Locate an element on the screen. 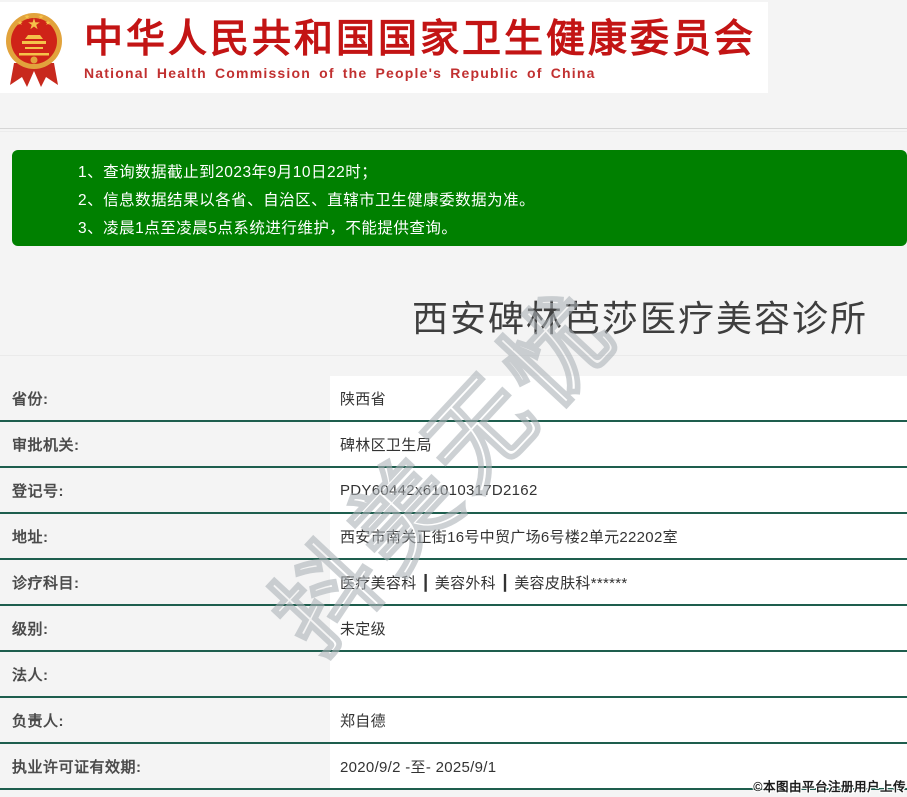  upload-attribution-note: ©本图由平台注册用户上传 is located at coordinates (829, 787).